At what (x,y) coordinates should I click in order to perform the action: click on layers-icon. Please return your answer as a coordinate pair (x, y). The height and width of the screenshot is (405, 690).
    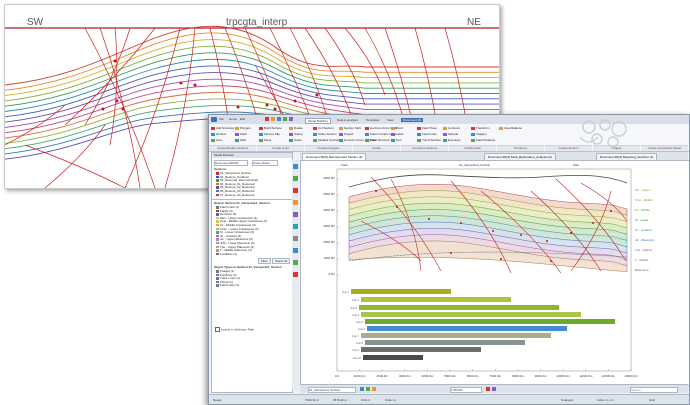
    Looking at the image, I should click on (494, 389).